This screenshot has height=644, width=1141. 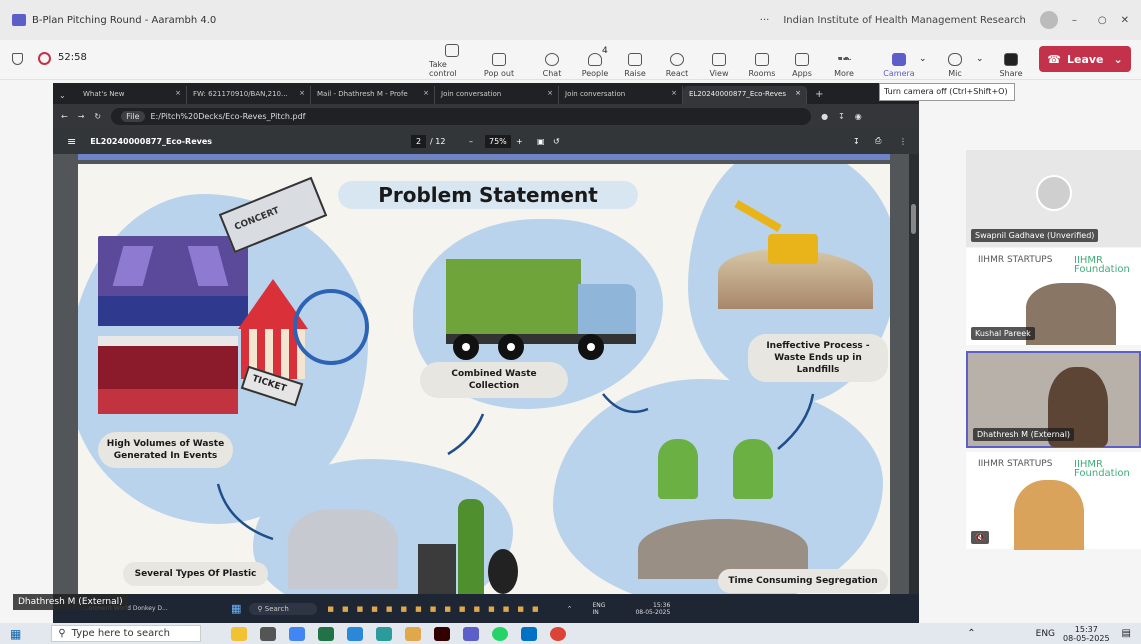 What do you see at coordinates (471, 633) in the screenshot?
I see `teams-app-icon` at bounding box center [471, 633].